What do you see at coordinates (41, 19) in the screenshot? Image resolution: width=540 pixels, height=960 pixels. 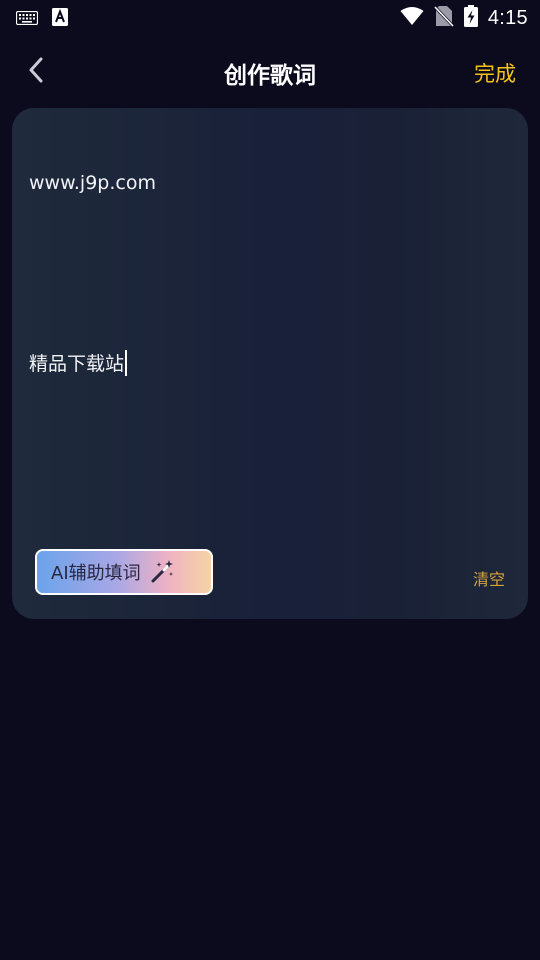 I see `status-left` at bounding box center [41, 19].